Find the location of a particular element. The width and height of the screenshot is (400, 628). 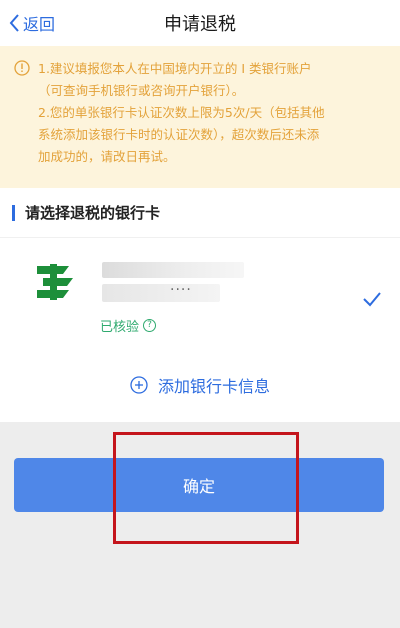

notice-line: 1.建议填报您本人在中国境内开立的 I 类银行账户 is located at coordinates (175, 68).